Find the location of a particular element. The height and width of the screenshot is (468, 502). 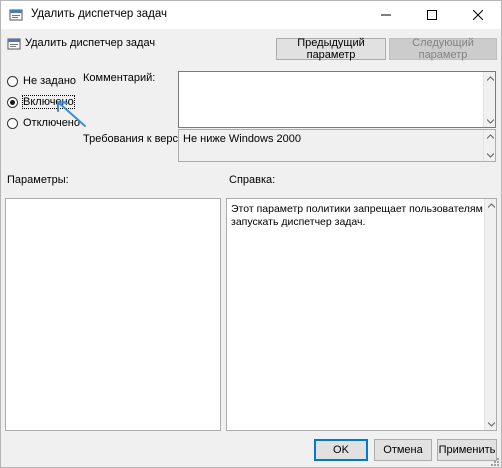

comment-textbox is located at coordinates (337, 99).